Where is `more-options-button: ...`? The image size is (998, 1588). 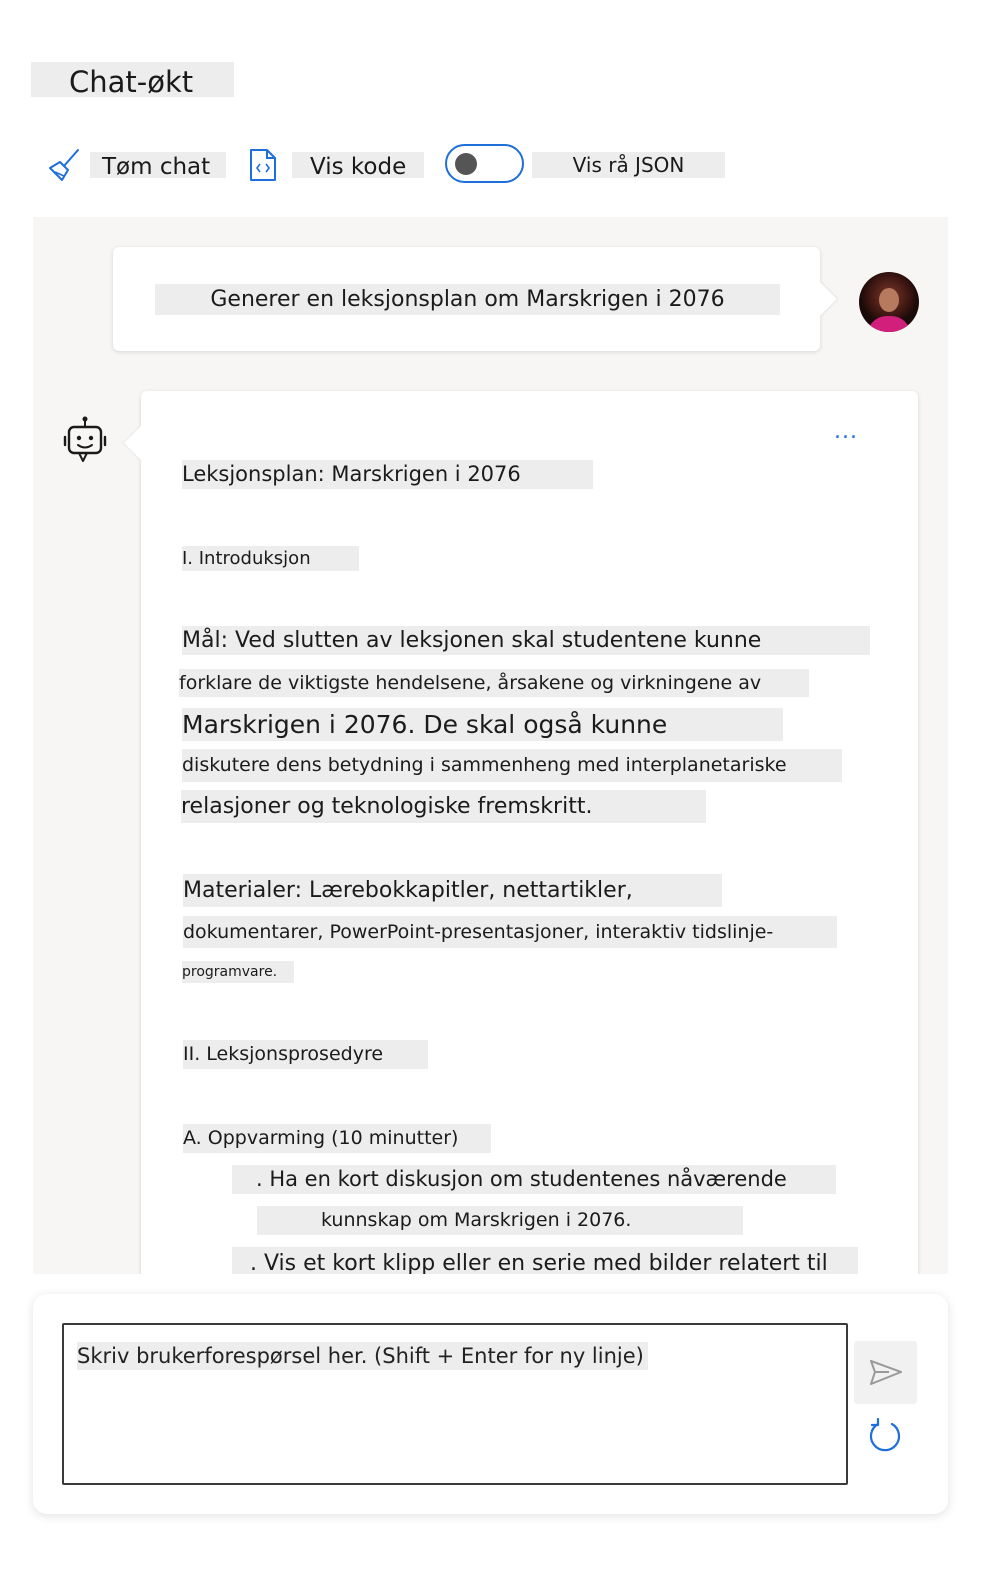 more-options-button: ... is located at coordinates (846, 432).